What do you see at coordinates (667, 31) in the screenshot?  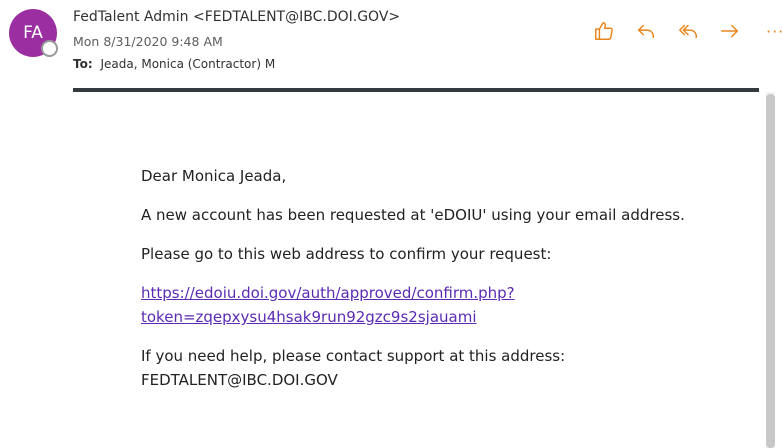 I see `message-actions` at bounding box center [667, 31].